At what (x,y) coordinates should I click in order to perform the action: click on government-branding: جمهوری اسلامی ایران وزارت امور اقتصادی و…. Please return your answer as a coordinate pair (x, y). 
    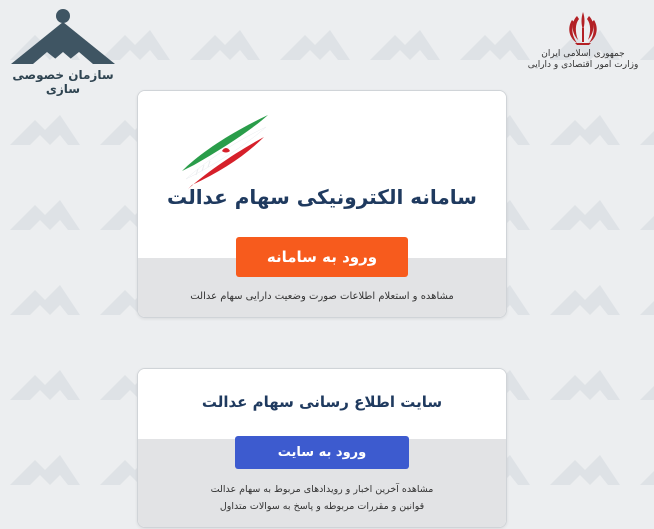
    Looking at the image, I should click on (583, 40).